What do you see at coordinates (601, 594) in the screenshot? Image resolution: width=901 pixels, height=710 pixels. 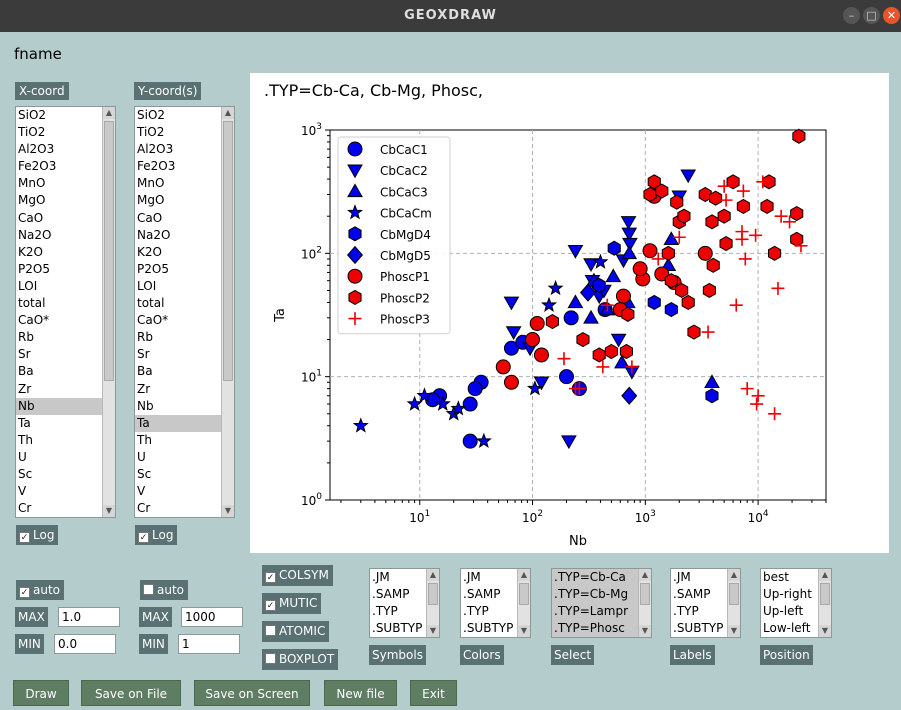 I see `list-item: .TYP=Cb-Mg` at bounding box center [601, 594].